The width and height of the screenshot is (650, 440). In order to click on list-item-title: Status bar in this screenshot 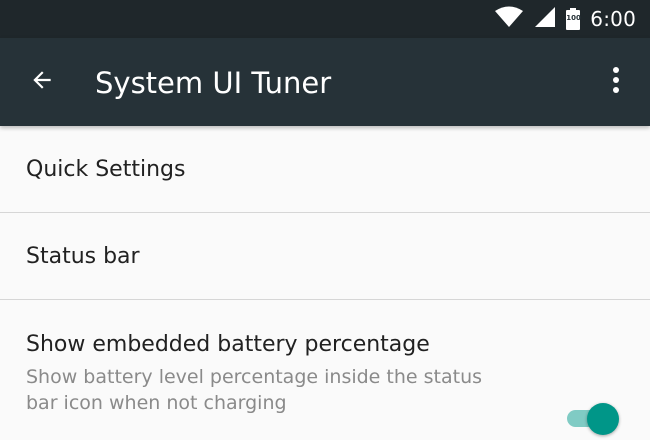, I will do `click(83, 256)`.